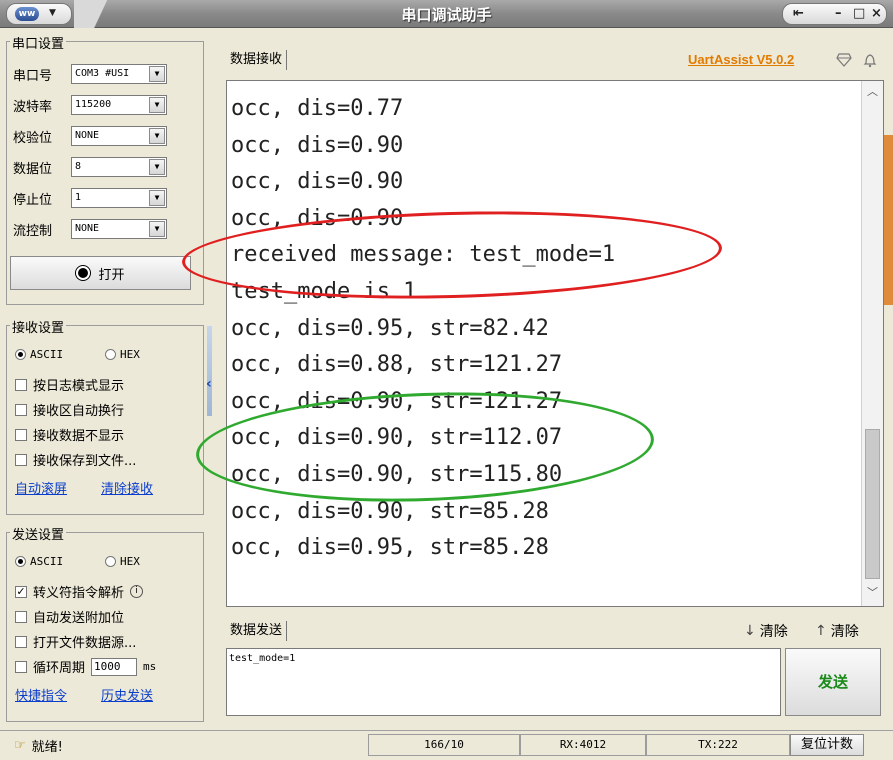  I want to click on splitter-handle, so click(209, 371).